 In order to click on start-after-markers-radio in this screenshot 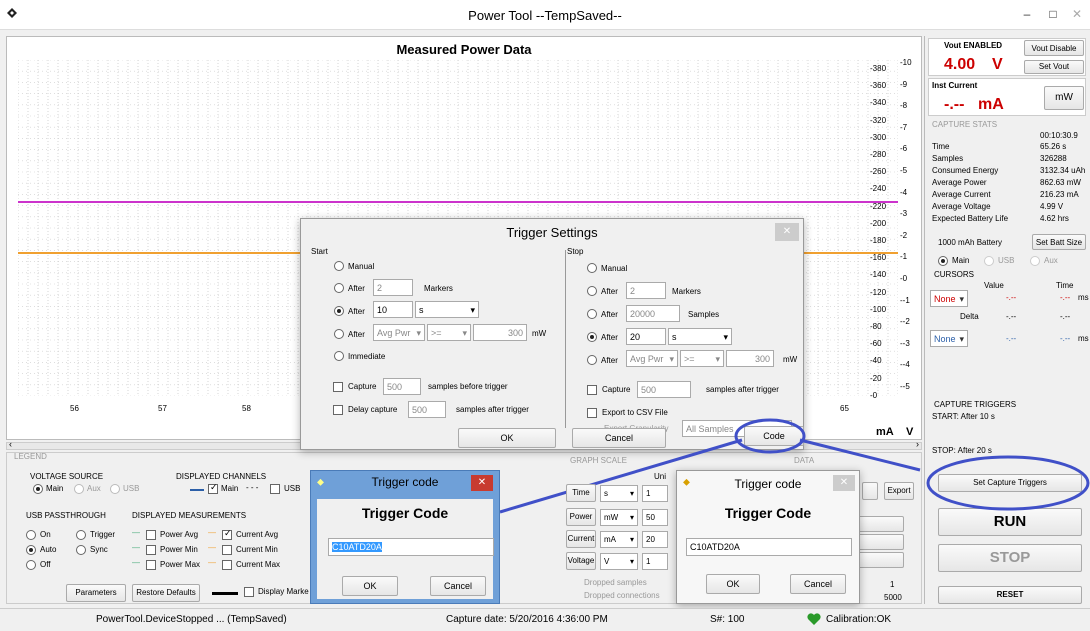, I will do `click(339, 288)`.